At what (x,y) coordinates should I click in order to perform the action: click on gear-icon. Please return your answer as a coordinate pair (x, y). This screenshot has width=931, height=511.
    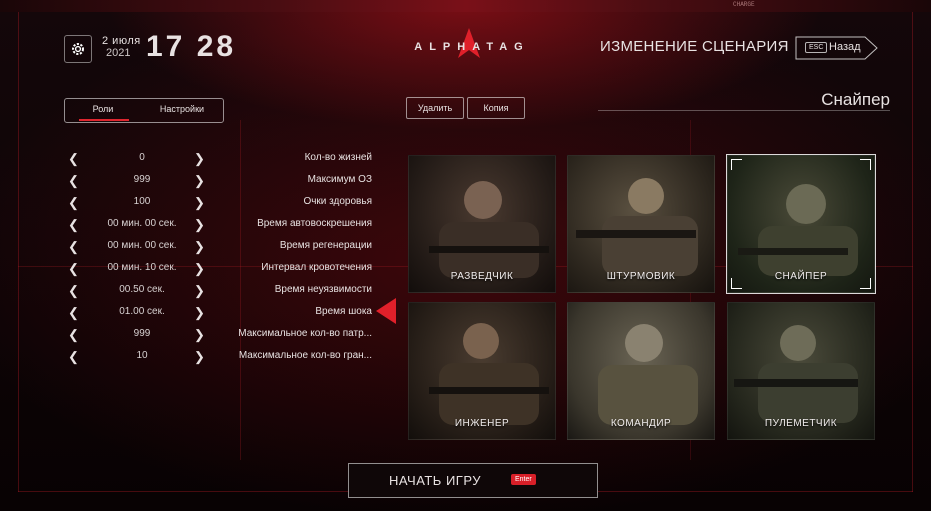
    Looking at the image, I should click on (78, 49).